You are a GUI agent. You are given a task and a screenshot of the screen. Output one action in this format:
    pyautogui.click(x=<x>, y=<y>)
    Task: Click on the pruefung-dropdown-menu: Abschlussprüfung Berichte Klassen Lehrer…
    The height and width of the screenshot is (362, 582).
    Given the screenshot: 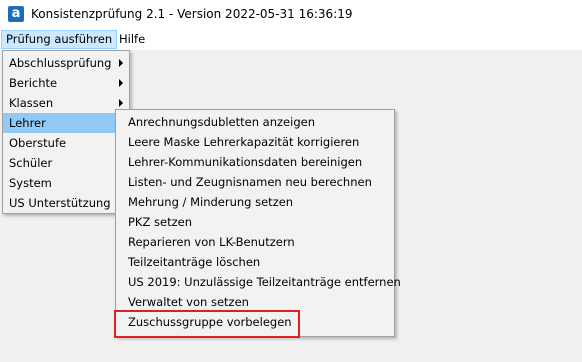 What is the action you would take?
    pyautogui.click(x=66, y=132)
    